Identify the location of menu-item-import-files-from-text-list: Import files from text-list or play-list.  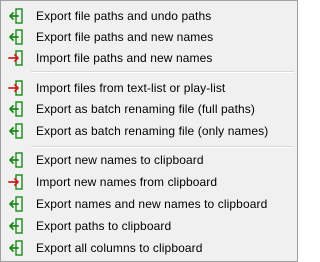
(149, 88).